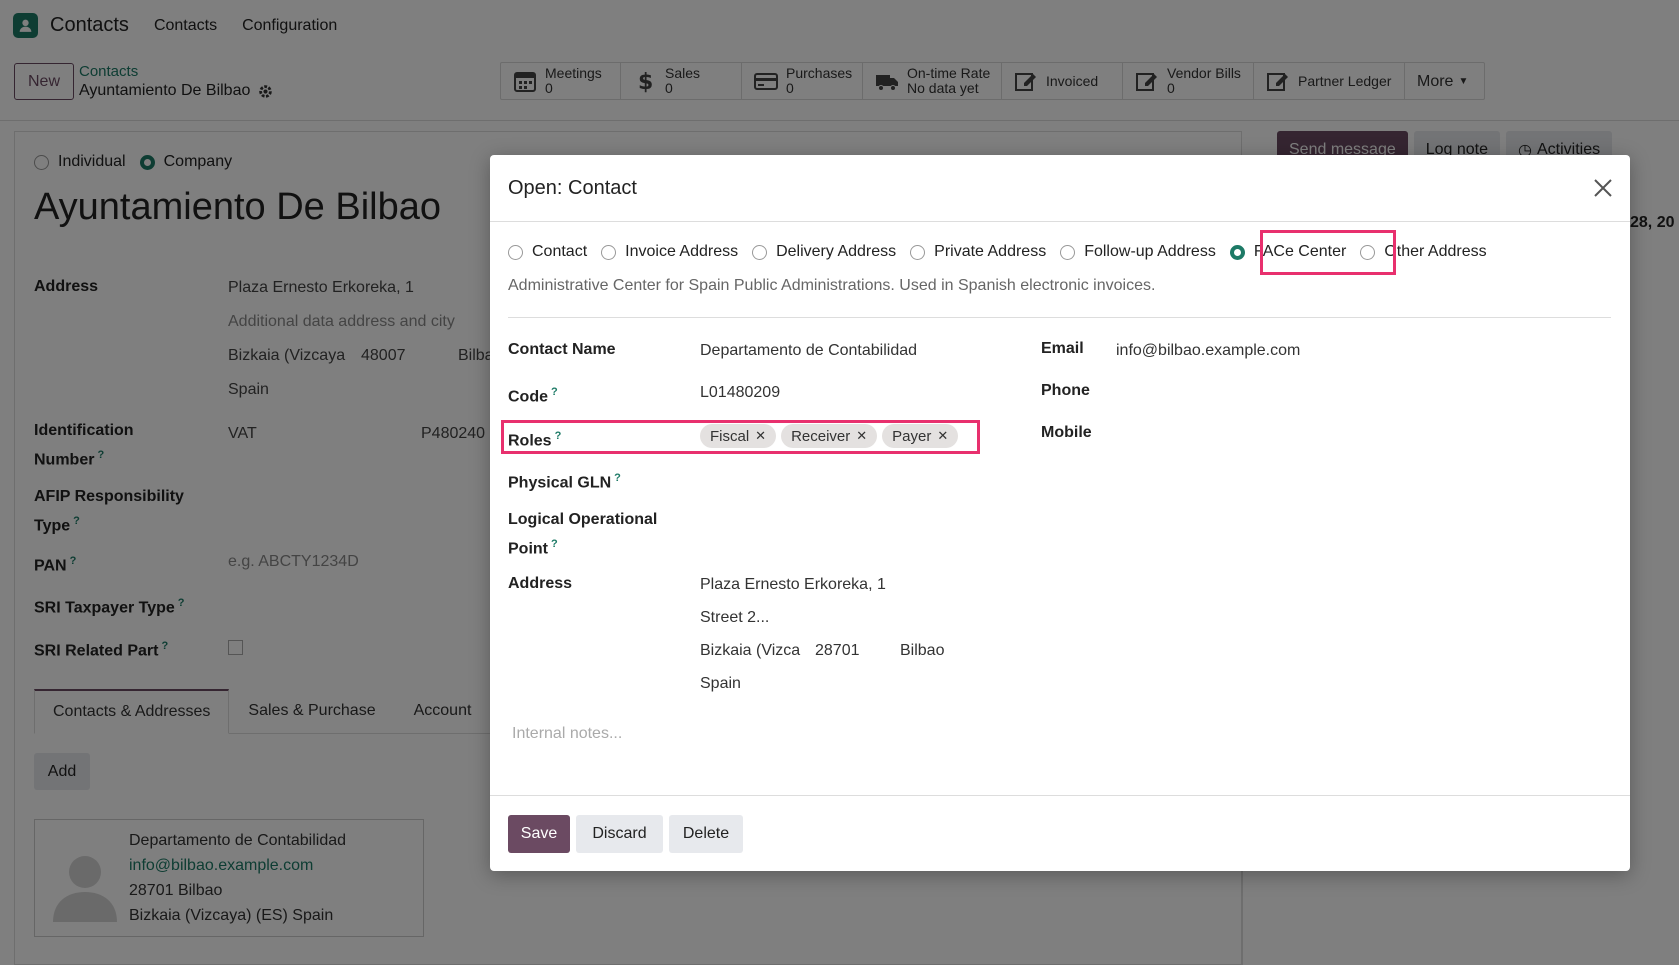 The width and height of the screenshot is (1679, 965). Describe the element at coordinates (609, 252) in the screenshot. I see `type-invoice-radio` at that location.